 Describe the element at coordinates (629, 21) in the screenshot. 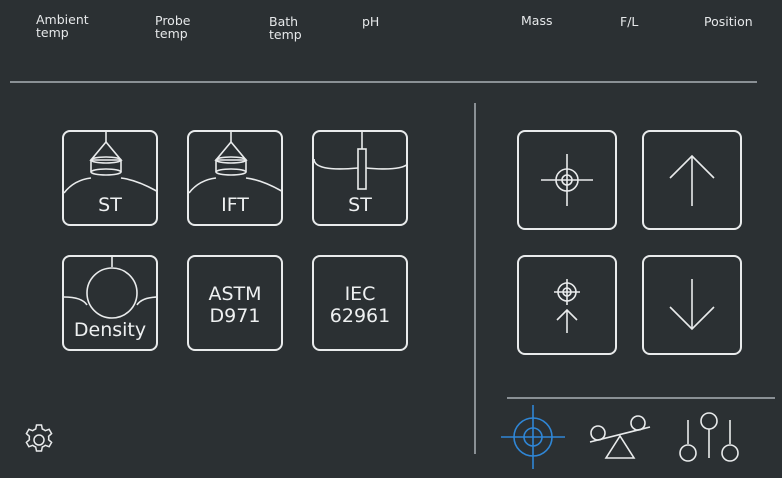

I see `header-fl: F/L` at that location.